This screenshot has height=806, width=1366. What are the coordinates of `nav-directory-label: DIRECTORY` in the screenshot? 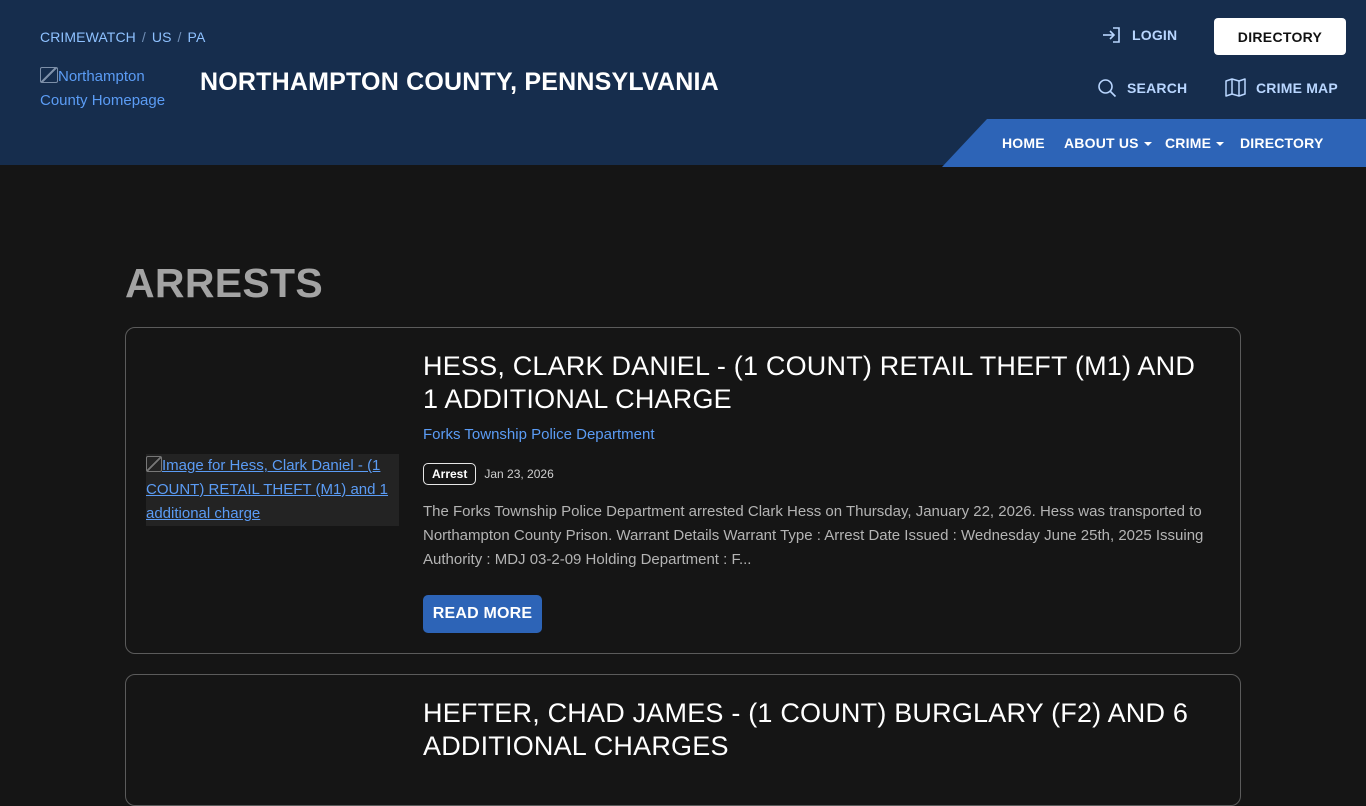 It's located at (1282, 143).